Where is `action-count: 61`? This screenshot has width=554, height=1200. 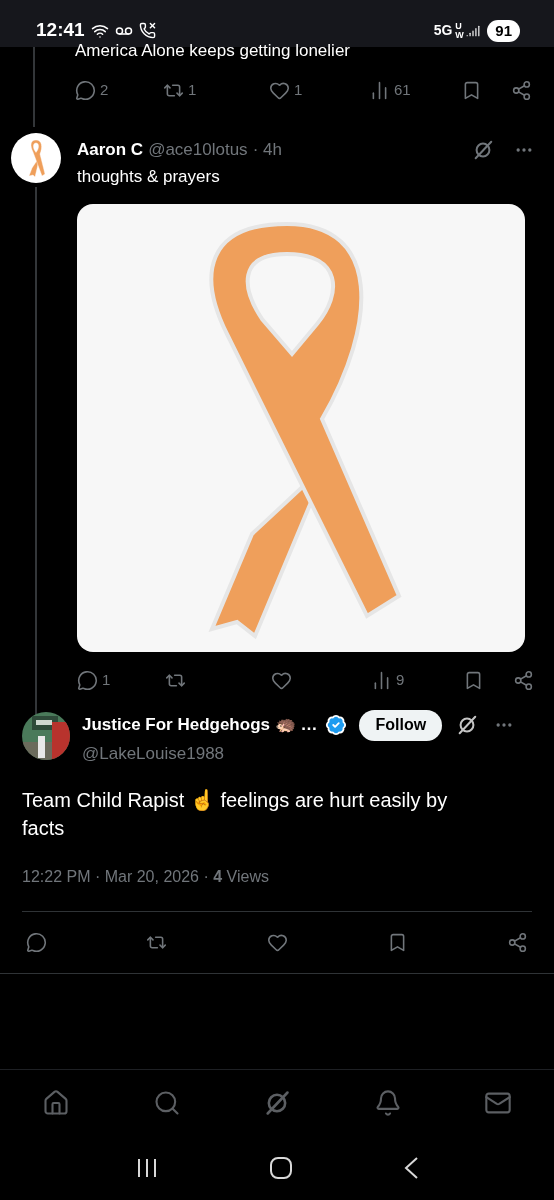
action-count: 61 is located at coordinates (402, 89).